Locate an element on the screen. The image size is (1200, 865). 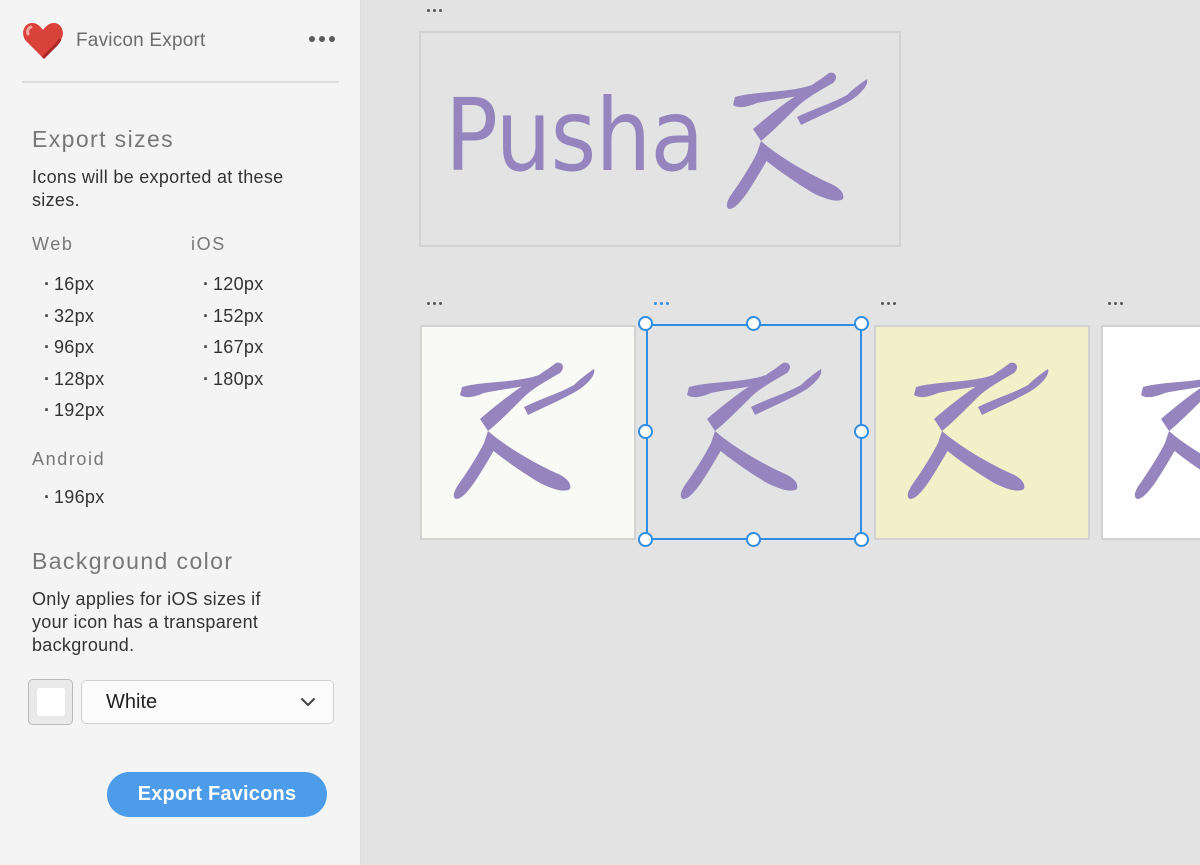
logo-text: Pusha is located at coordinates (574, 135).